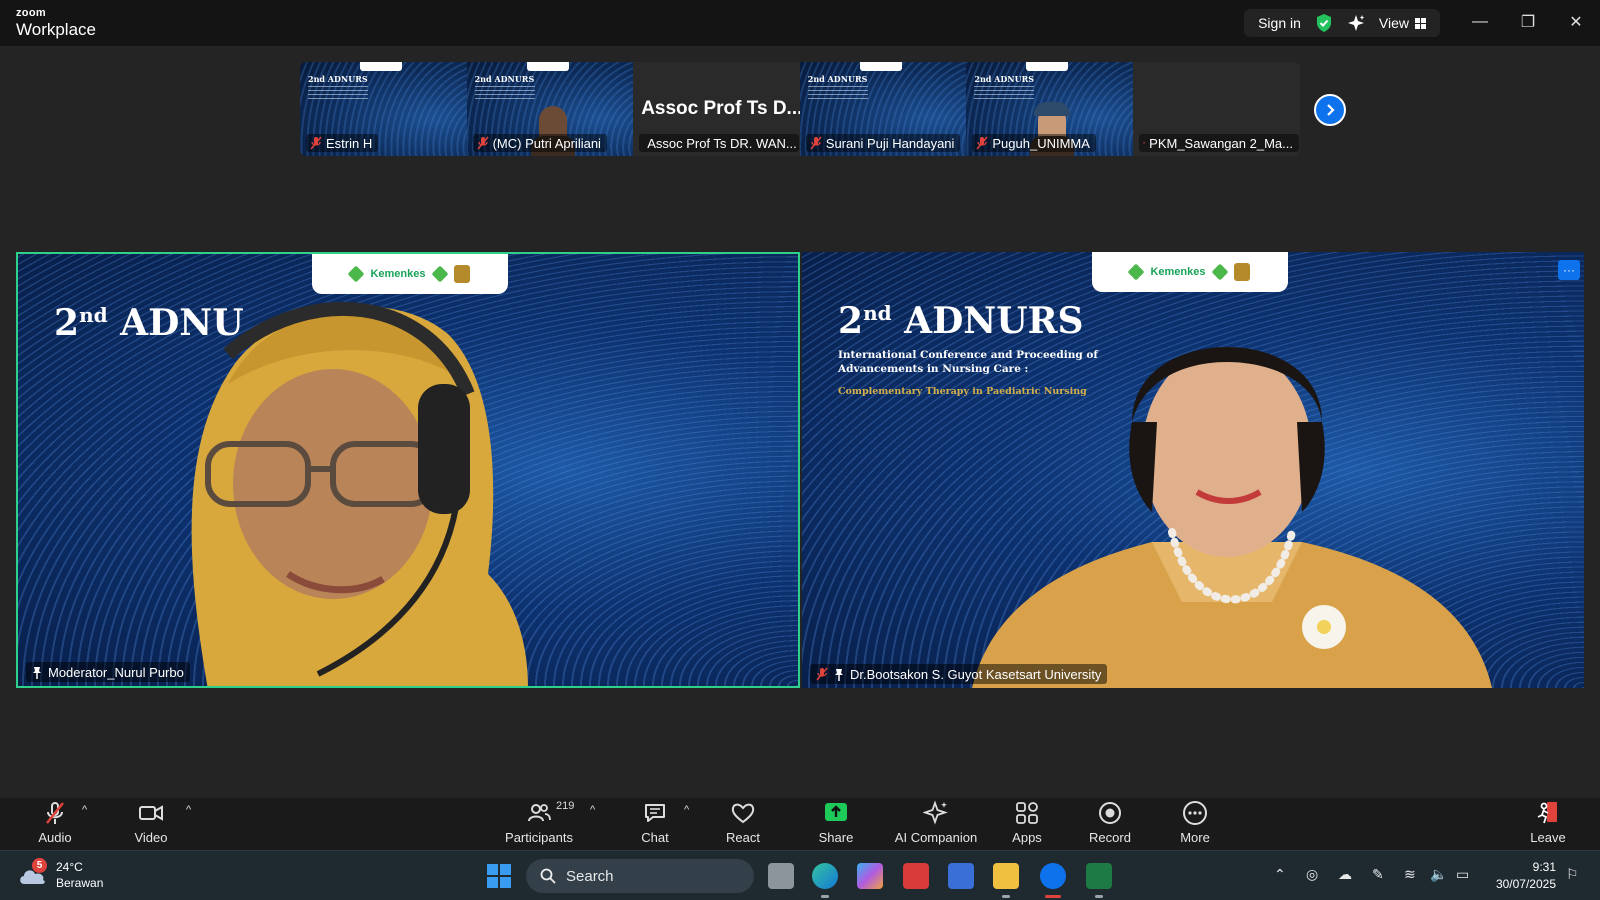 The image size is (1600, 900). I want to click on more-button: More, so click(1195, 824).